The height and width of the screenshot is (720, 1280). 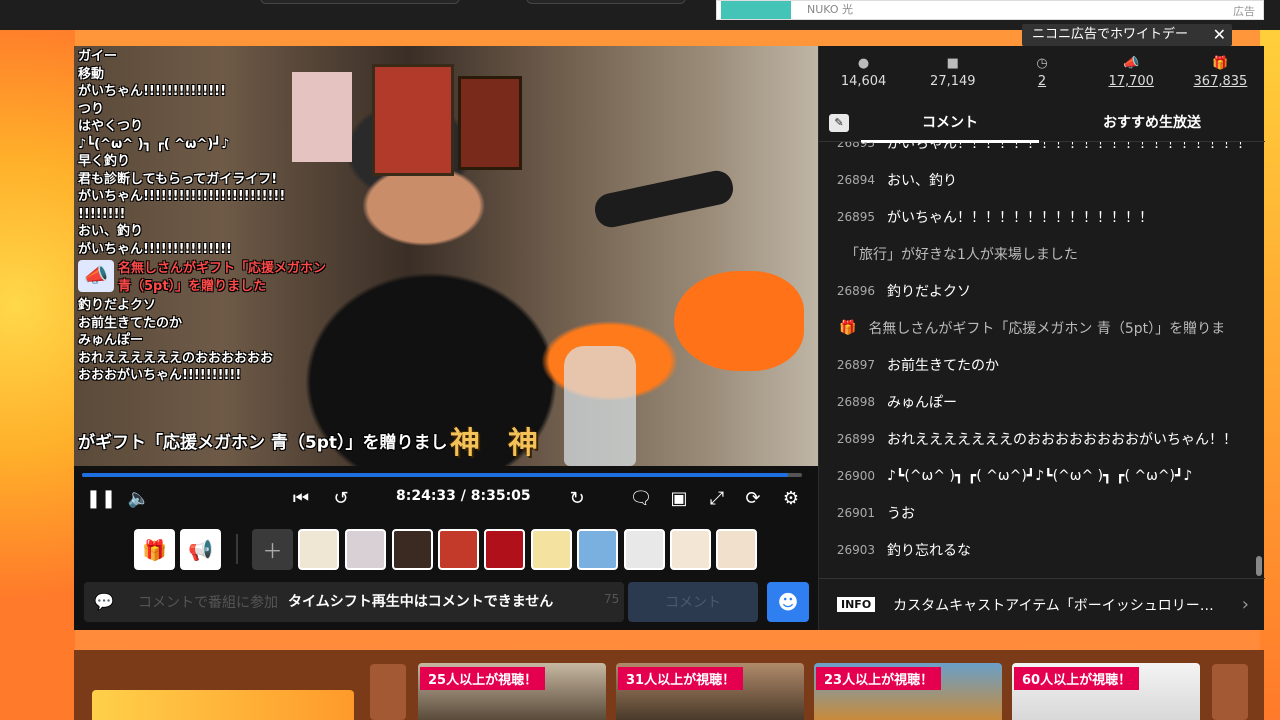 I want to click on comment-row: 26898 みゅんぽー, so click(x=1037, y=401).